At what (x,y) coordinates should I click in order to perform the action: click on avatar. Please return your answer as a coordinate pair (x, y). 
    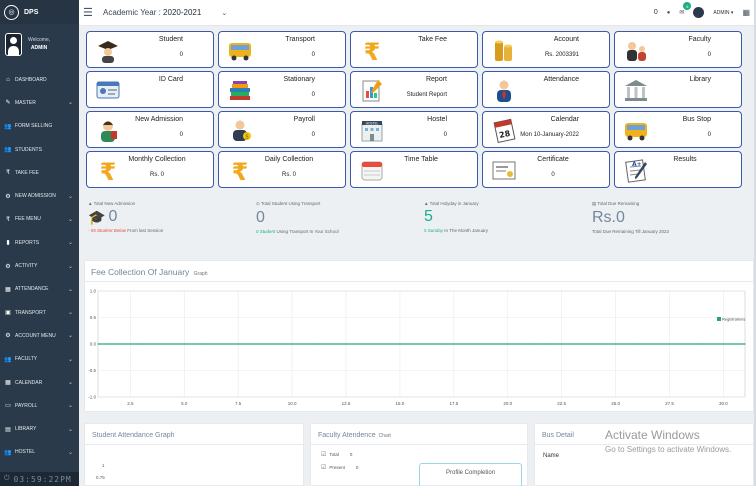
    Looking at the image, I should click on (13, 44).